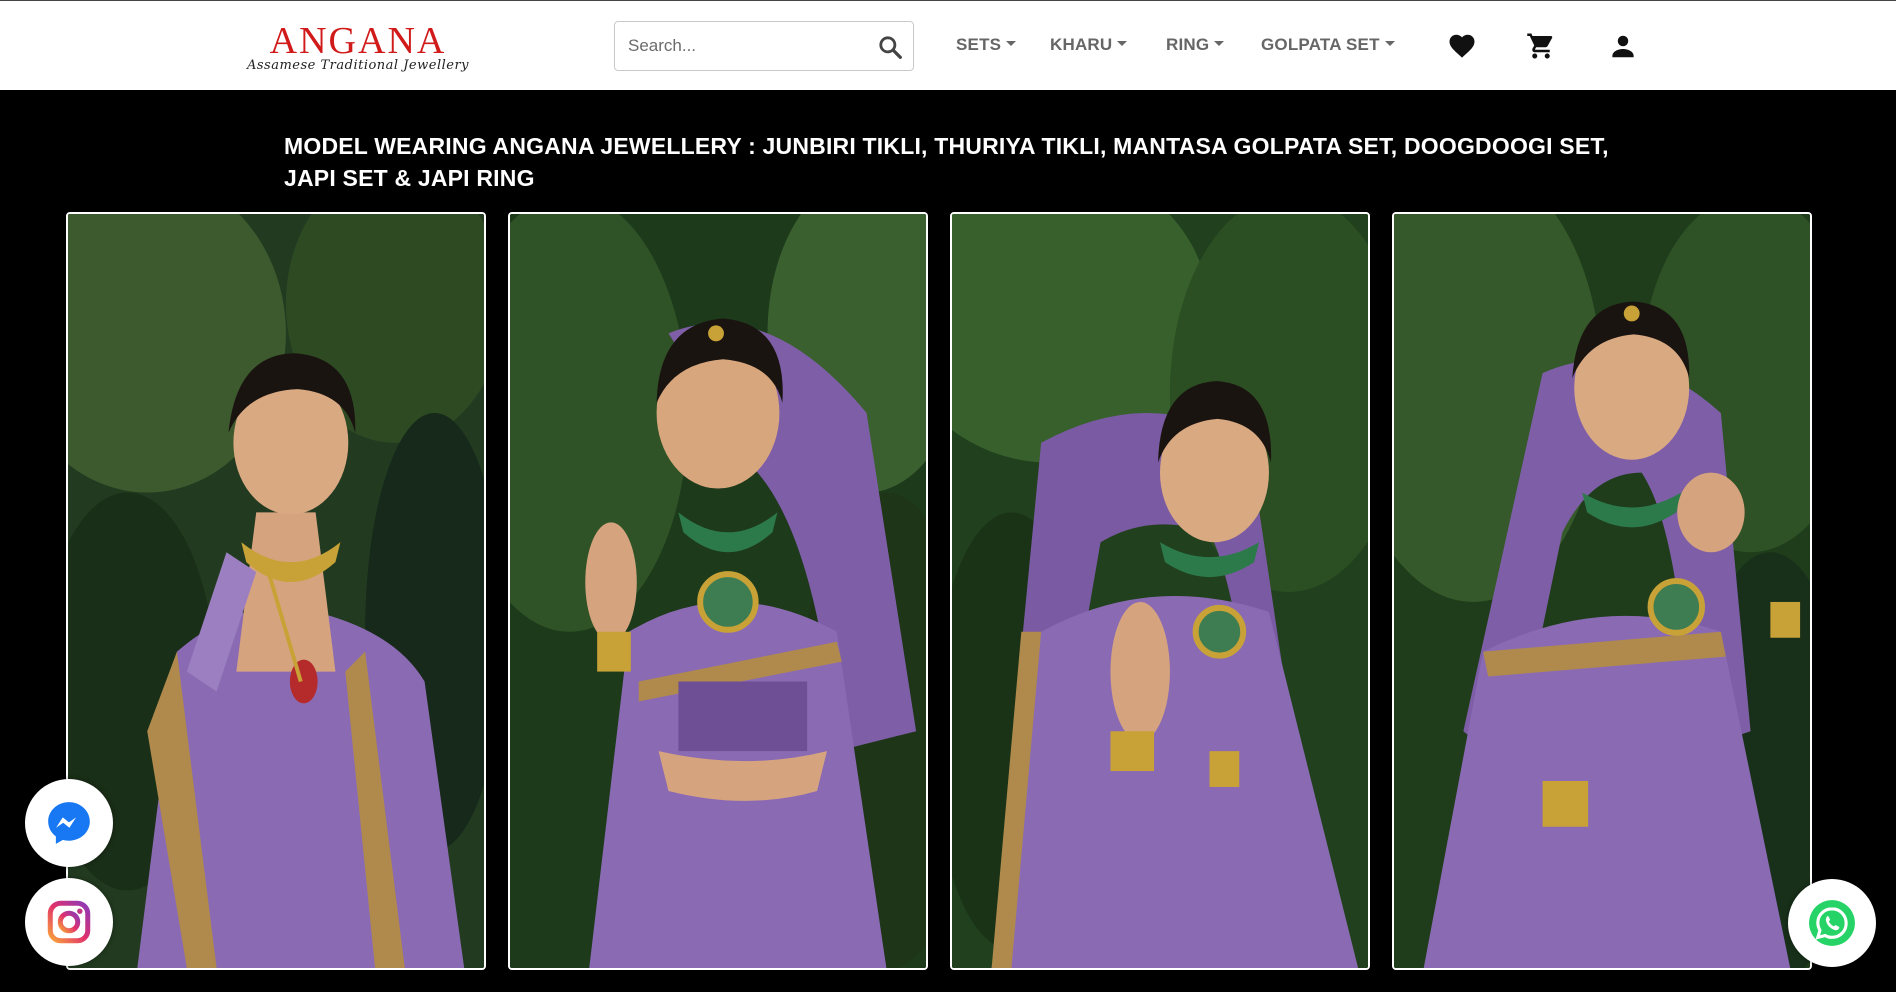  I want to click on nav-kharu-label: KHARU, so click(1081, 44).